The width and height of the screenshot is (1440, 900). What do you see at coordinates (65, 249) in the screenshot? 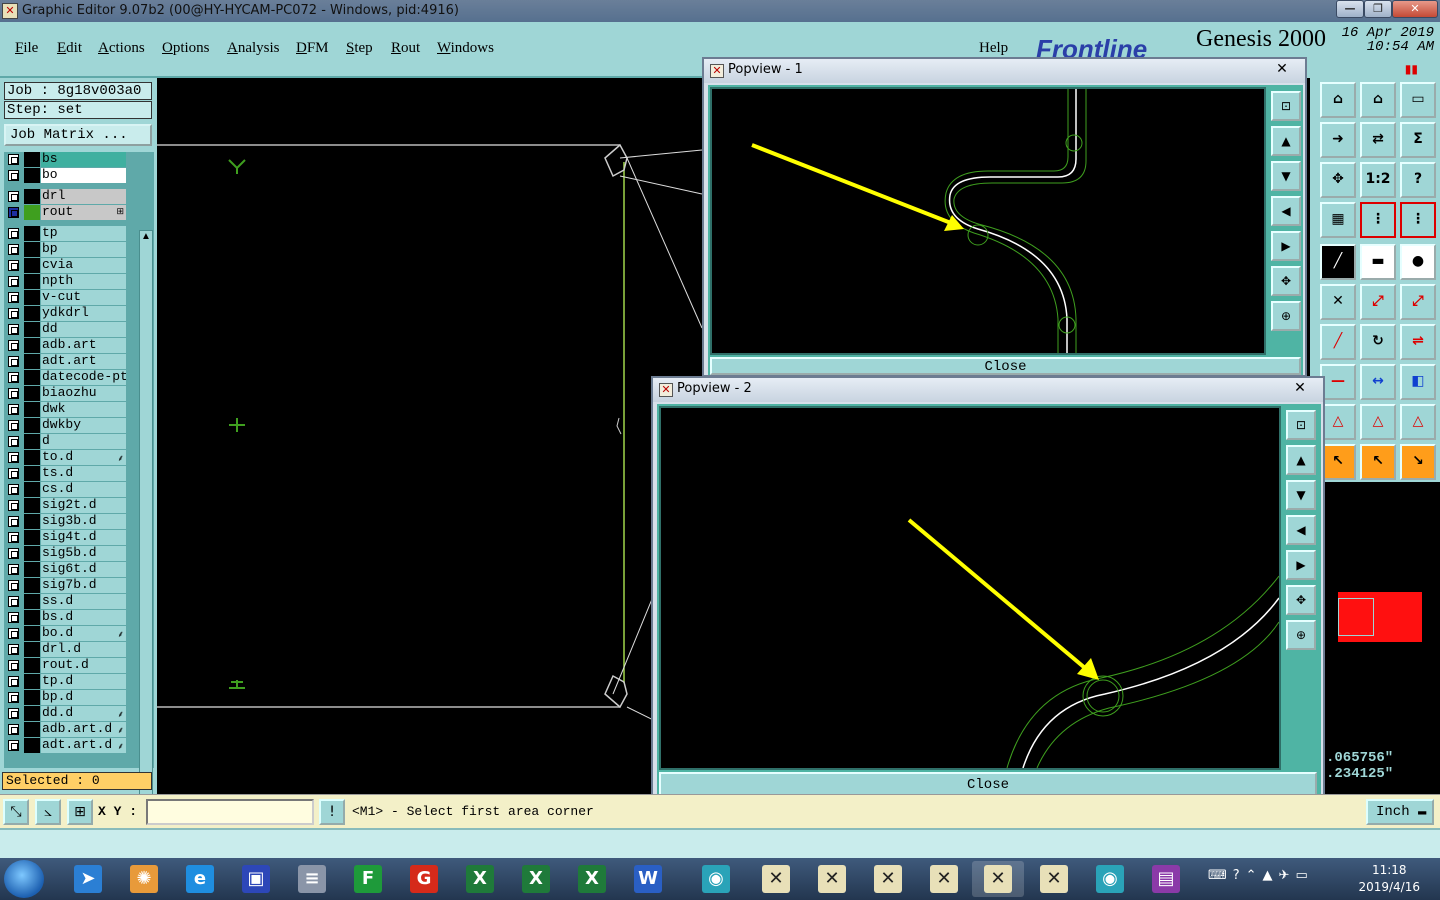
I see `layer-row: bp` at bounding box center [65, 249].